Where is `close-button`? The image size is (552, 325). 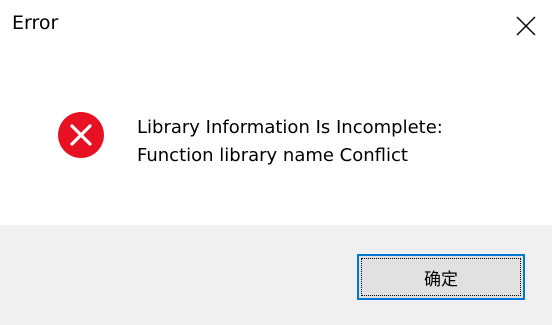 close-button is located at coordinates (526, 26).